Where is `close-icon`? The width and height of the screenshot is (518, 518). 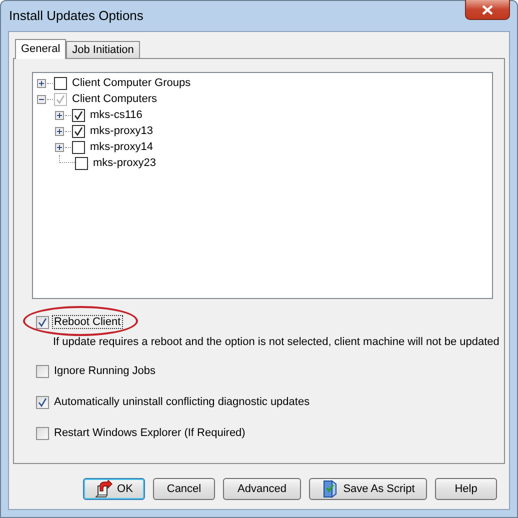
close-icon is located at coordinates (487, 9).